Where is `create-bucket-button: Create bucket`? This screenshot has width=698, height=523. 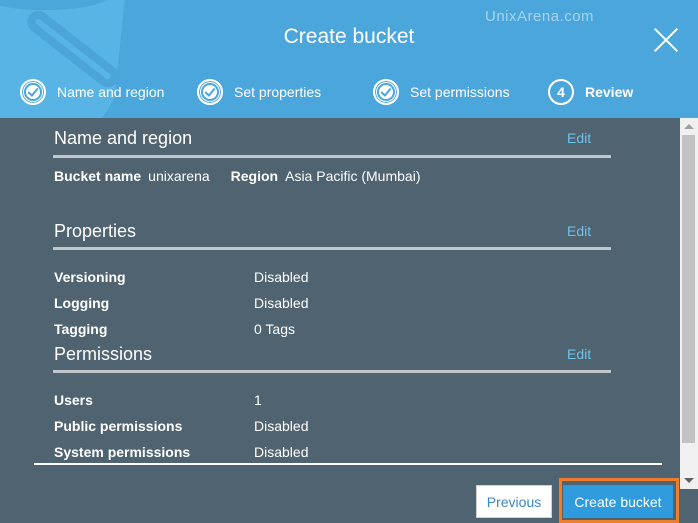
create-bucket-button: Create bucket is located at coordinates (618, 501).